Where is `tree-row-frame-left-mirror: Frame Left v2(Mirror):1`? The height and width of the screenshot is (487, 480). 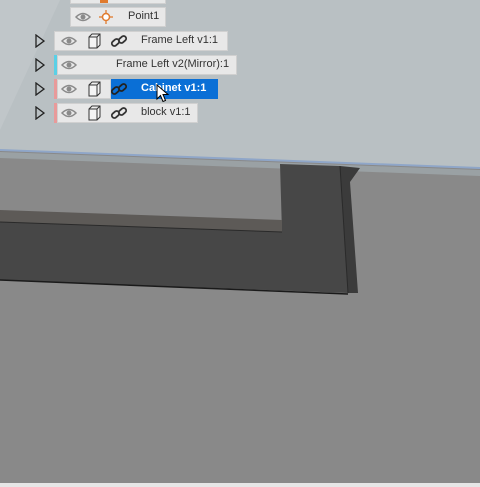
tree-row-frame-left-mirror: Frame Left v2(Mirror):1 is located at coordinates (135, 65).